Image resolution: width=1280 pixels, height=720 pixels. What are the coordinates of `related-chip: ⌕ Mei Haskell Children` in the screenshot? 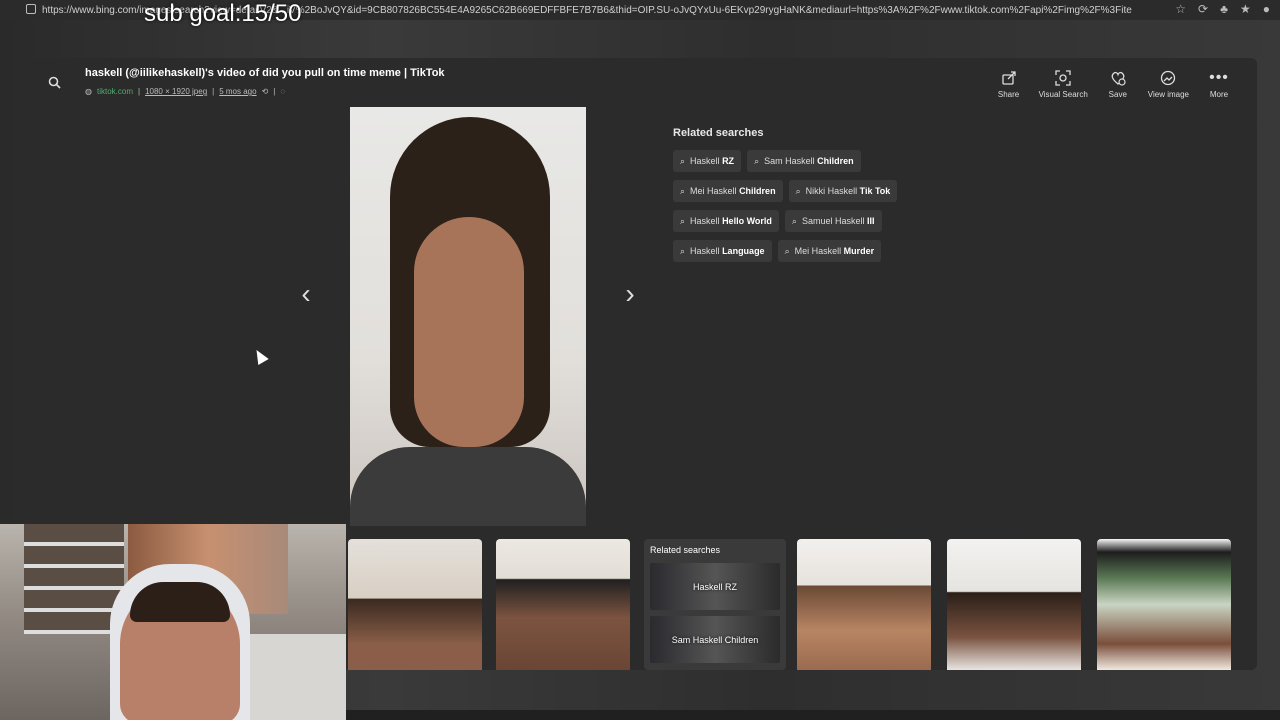 It's located at (728, 191).